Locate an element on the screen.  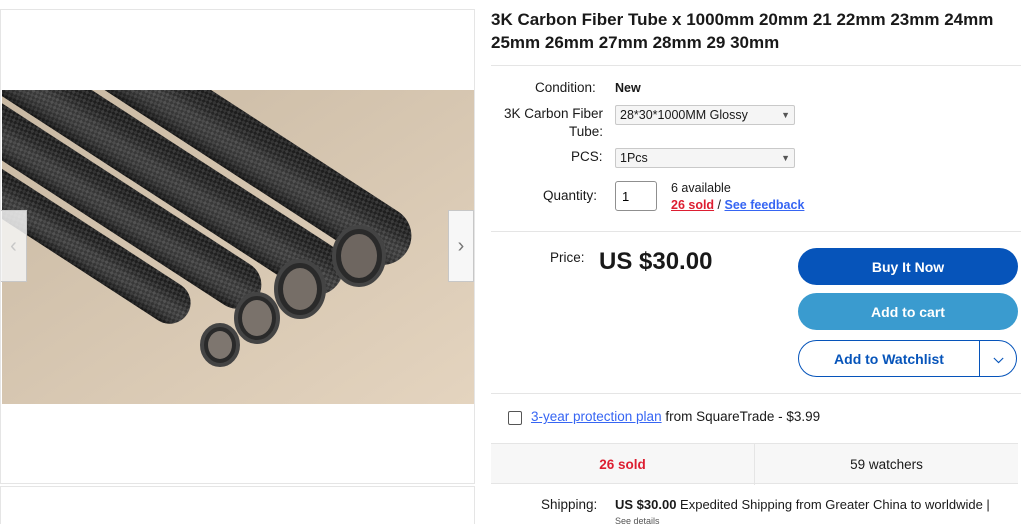
thumbnail-strip is located at coordinates (237, 505).